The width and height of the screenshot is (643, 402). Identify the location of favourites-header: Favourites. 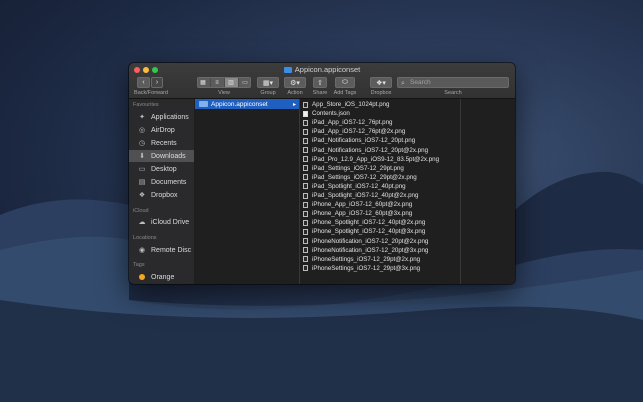
(146, 105).